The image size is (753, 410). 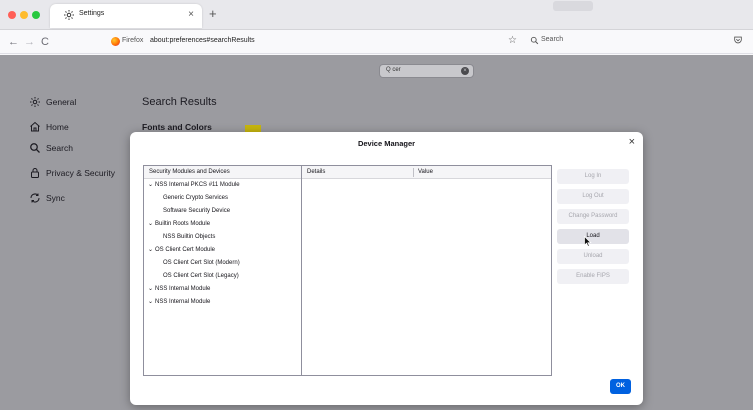 I want to click on tree-module-row: ⌄ NSS Internal PKCS #11 Module, so click(x=222, y=185).